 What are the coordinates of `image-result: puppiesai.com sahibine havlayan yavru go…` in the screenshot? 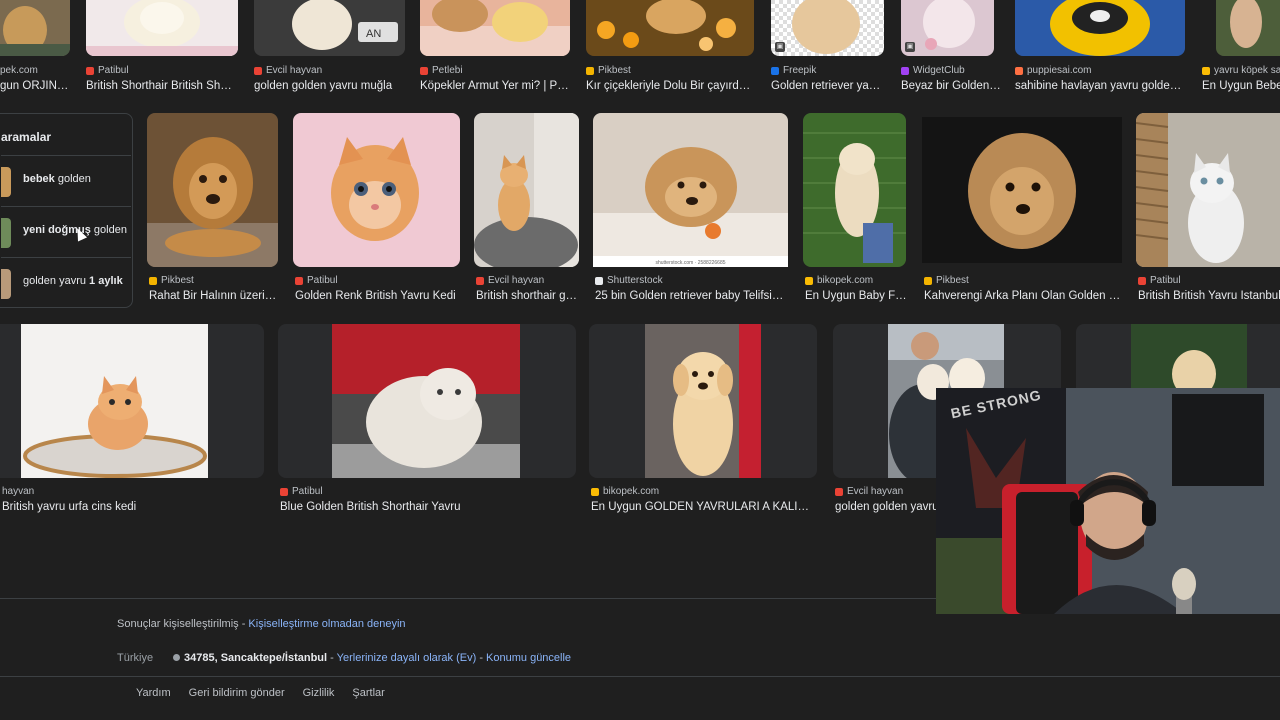 It's located at (1102, 48).